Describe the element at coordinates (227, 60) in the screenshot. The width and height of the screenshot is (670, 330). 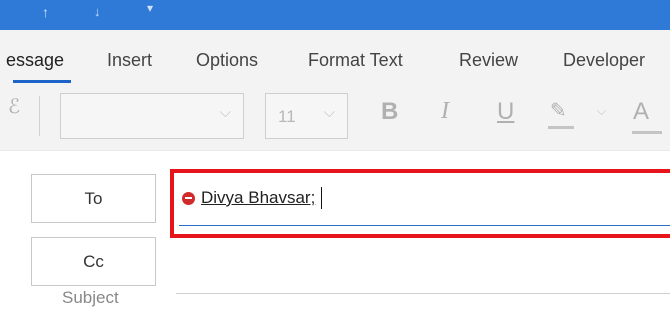
I see `tab-options: Options` at that location.